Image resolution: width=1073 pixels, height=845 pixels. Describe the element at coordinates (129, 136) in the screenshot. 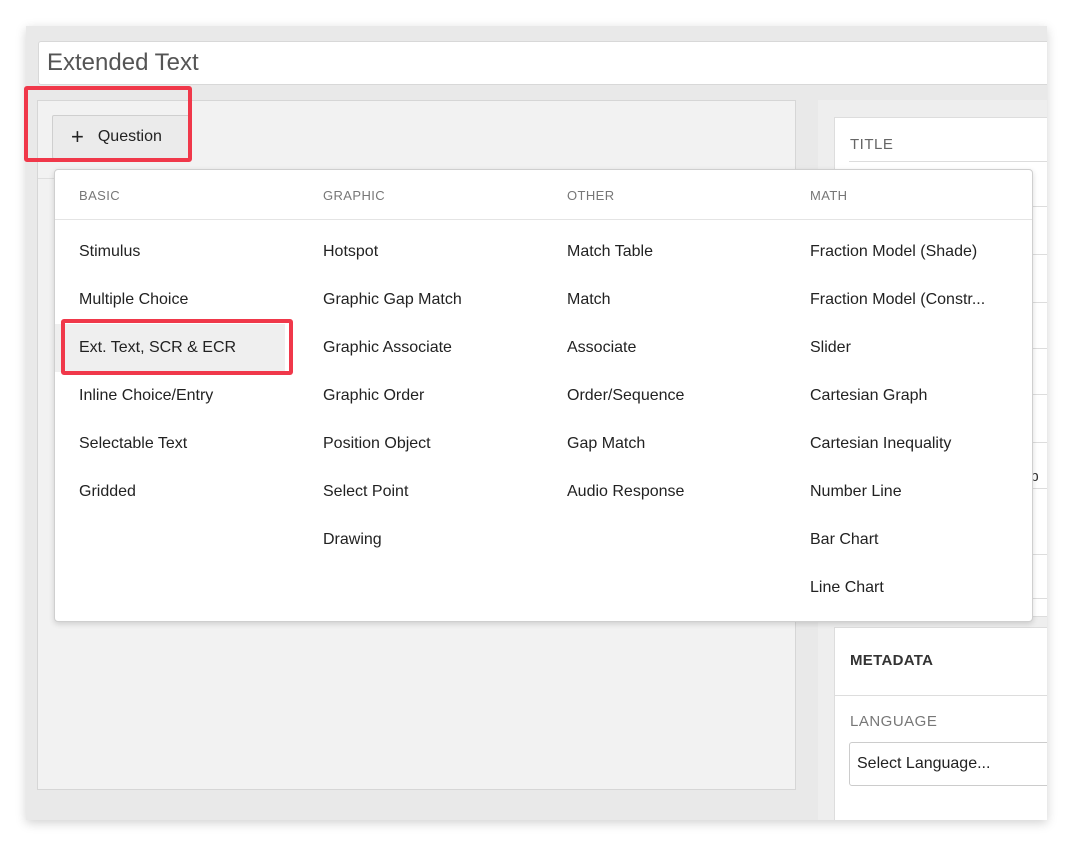

I see `add-question-label: Question` at that location.